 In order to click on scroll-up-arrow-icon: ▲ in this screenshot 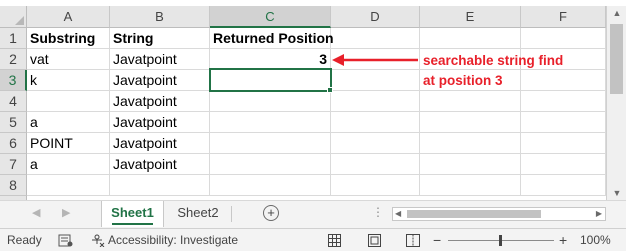, I will do `click(616, 13)`.